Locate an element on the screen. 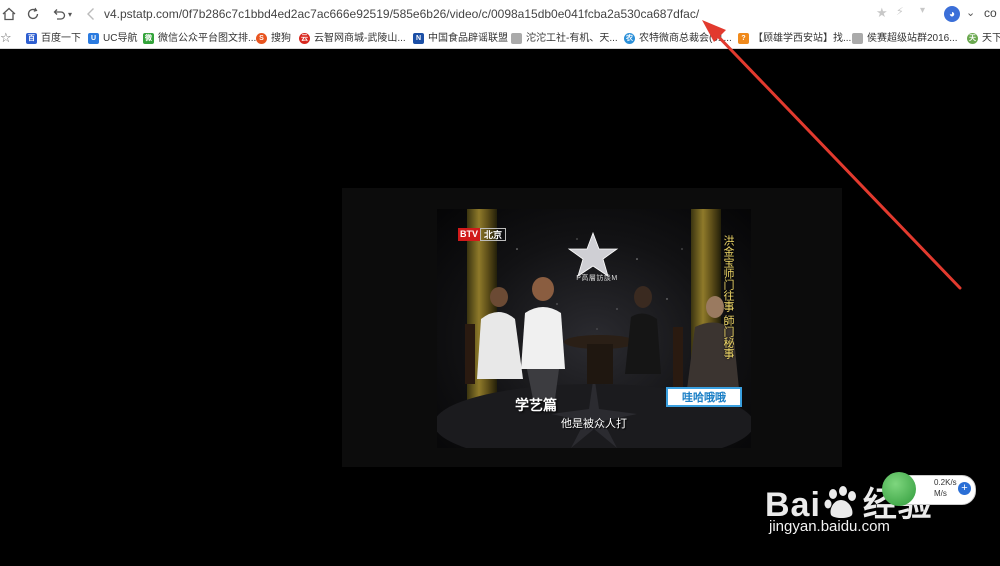  download-speed: M/s is located at coordinates (940, 493).